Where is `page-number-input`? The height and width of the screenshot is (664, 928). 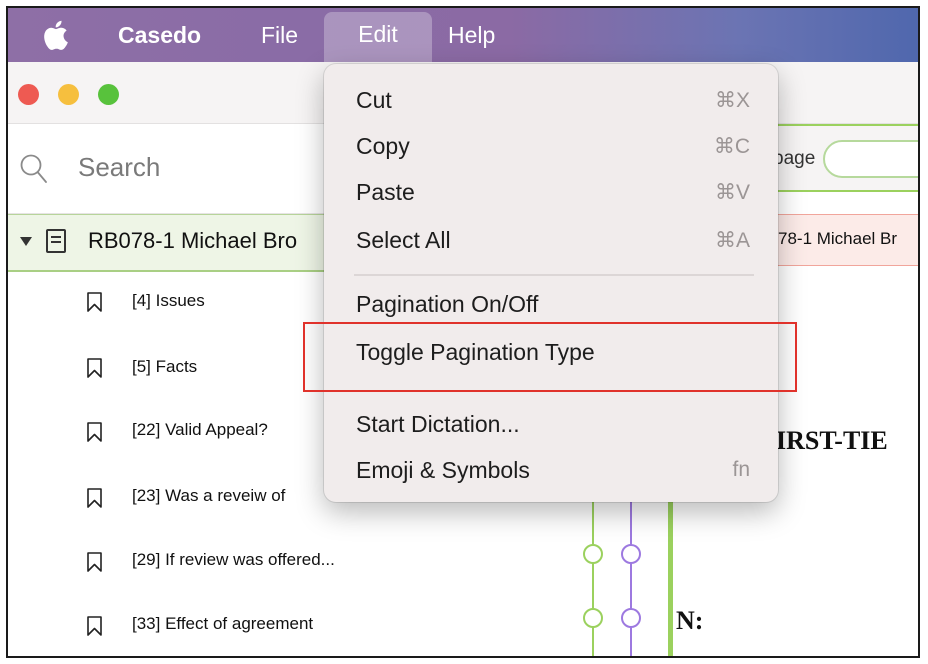 page-number-input is located at coordinates (870, 159).